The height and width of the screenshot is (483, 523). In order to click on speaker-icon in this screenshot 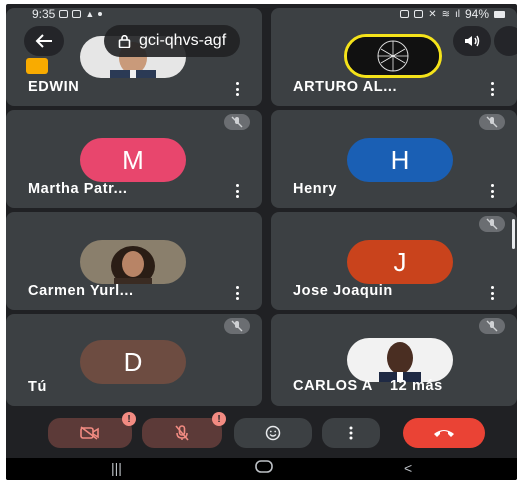, I will do `click(472, 41)`.